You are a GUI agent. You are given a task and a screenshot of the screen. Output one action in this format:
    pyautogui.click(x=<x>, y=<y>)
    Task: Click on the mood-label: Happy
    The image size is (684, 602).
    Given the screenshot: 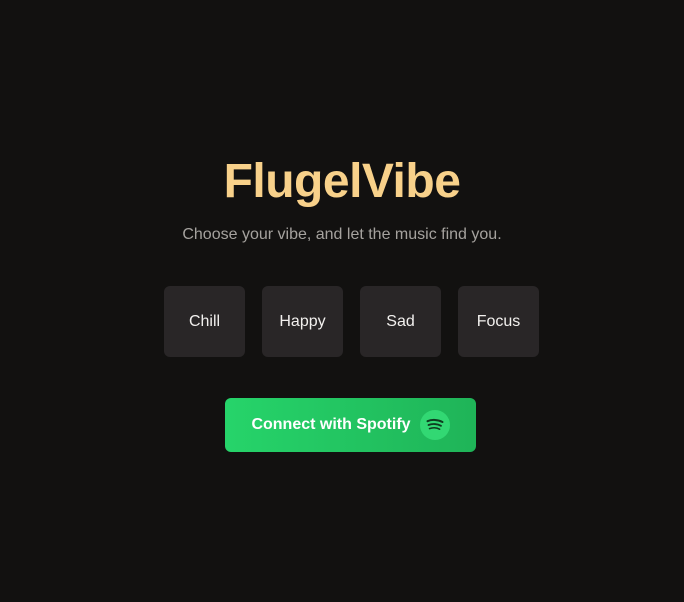 What is the action you would take?
    pyautogui.click(x=302, y=321)
    